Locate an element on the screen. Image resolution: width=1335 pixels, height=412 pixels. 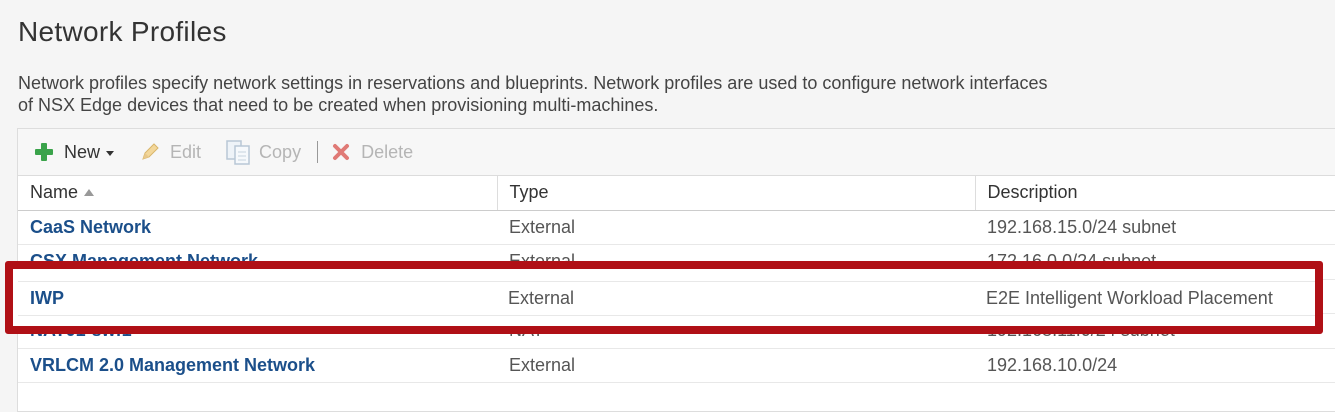
new-button: New is located at coordinates (74, 152).